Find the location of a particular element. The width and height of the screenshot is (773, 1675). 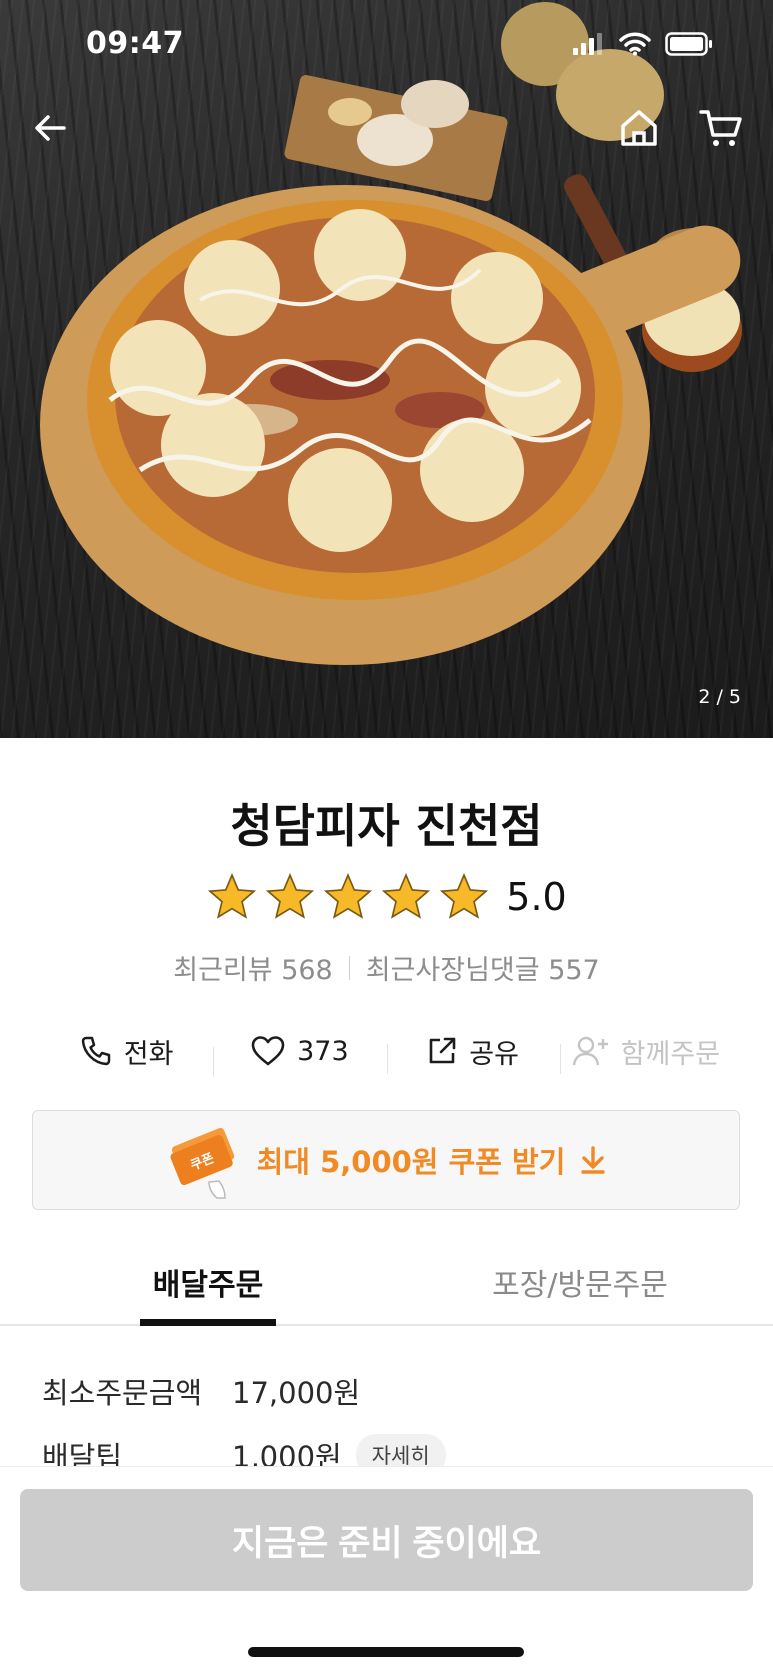

home-indicator is located at coordinates (386, 1652).